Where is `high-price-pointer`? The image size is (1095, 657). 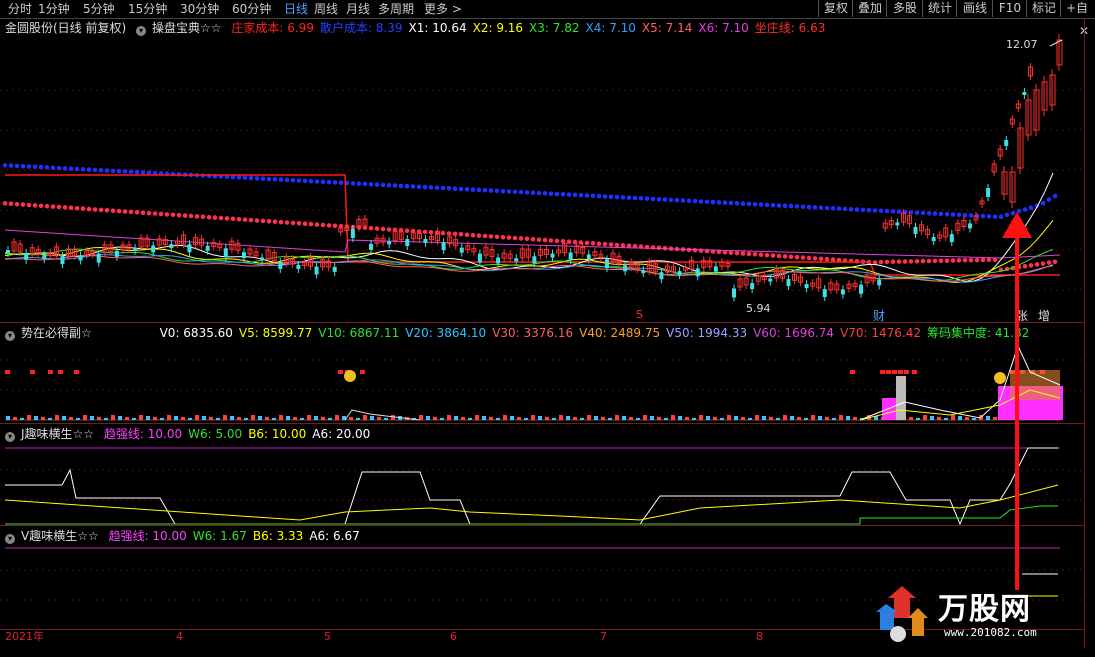
high-price-pointer is located at coordinates (1056, 43).